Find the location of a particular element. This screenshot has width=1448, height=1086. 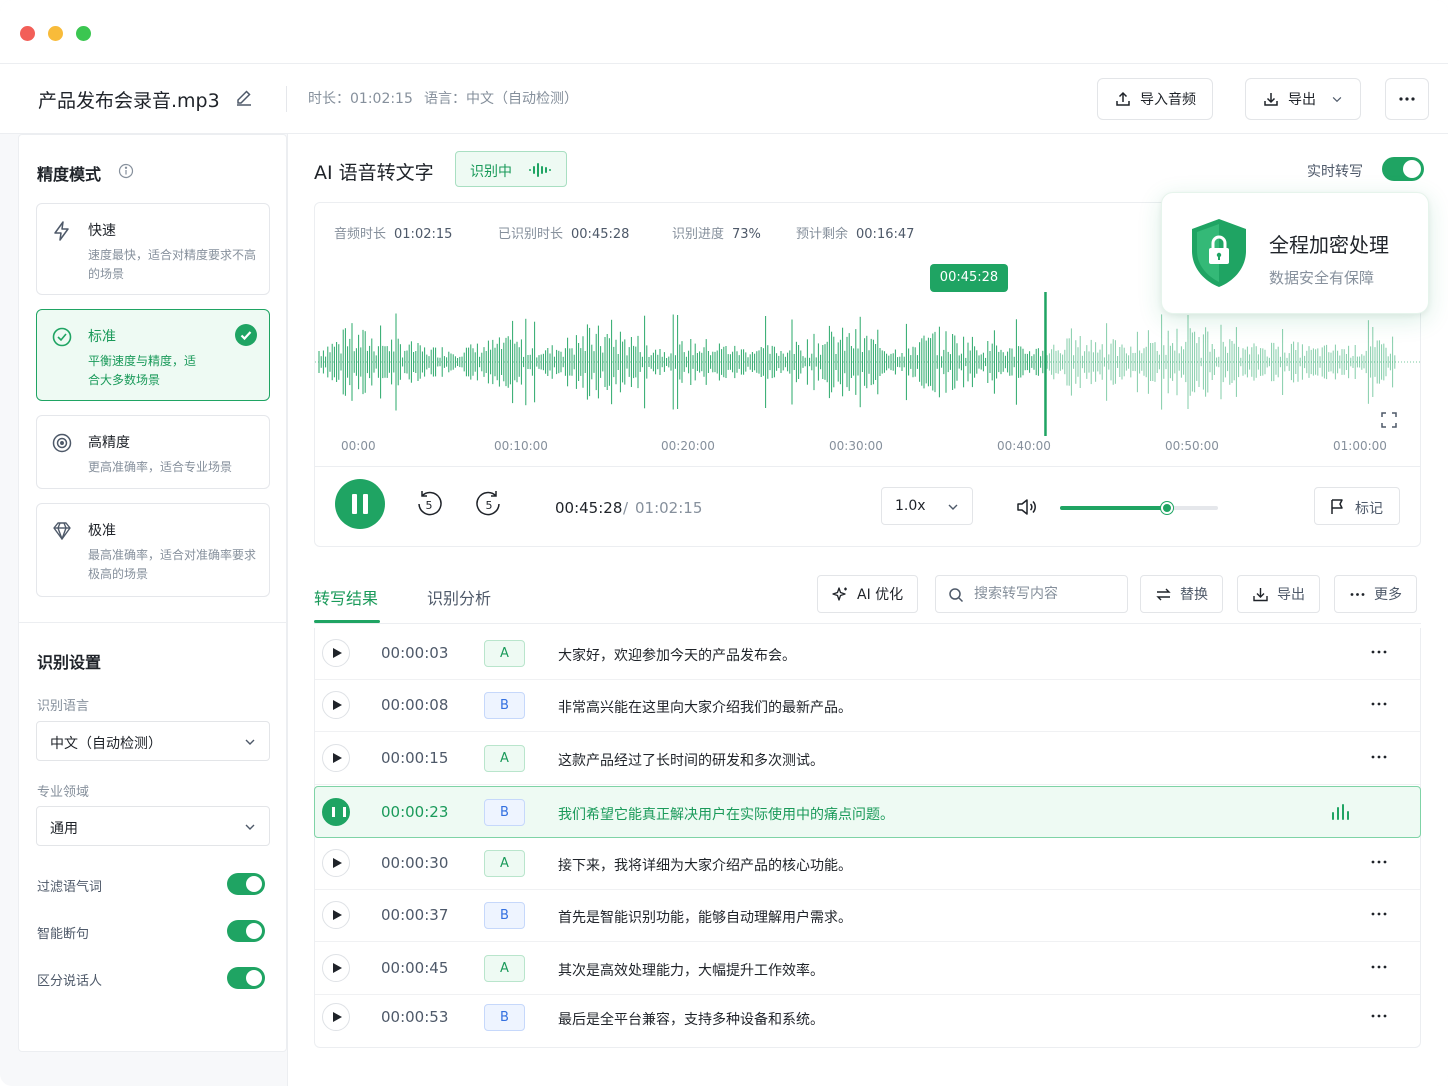

diamond-icon is located at coordinates (62, 531).